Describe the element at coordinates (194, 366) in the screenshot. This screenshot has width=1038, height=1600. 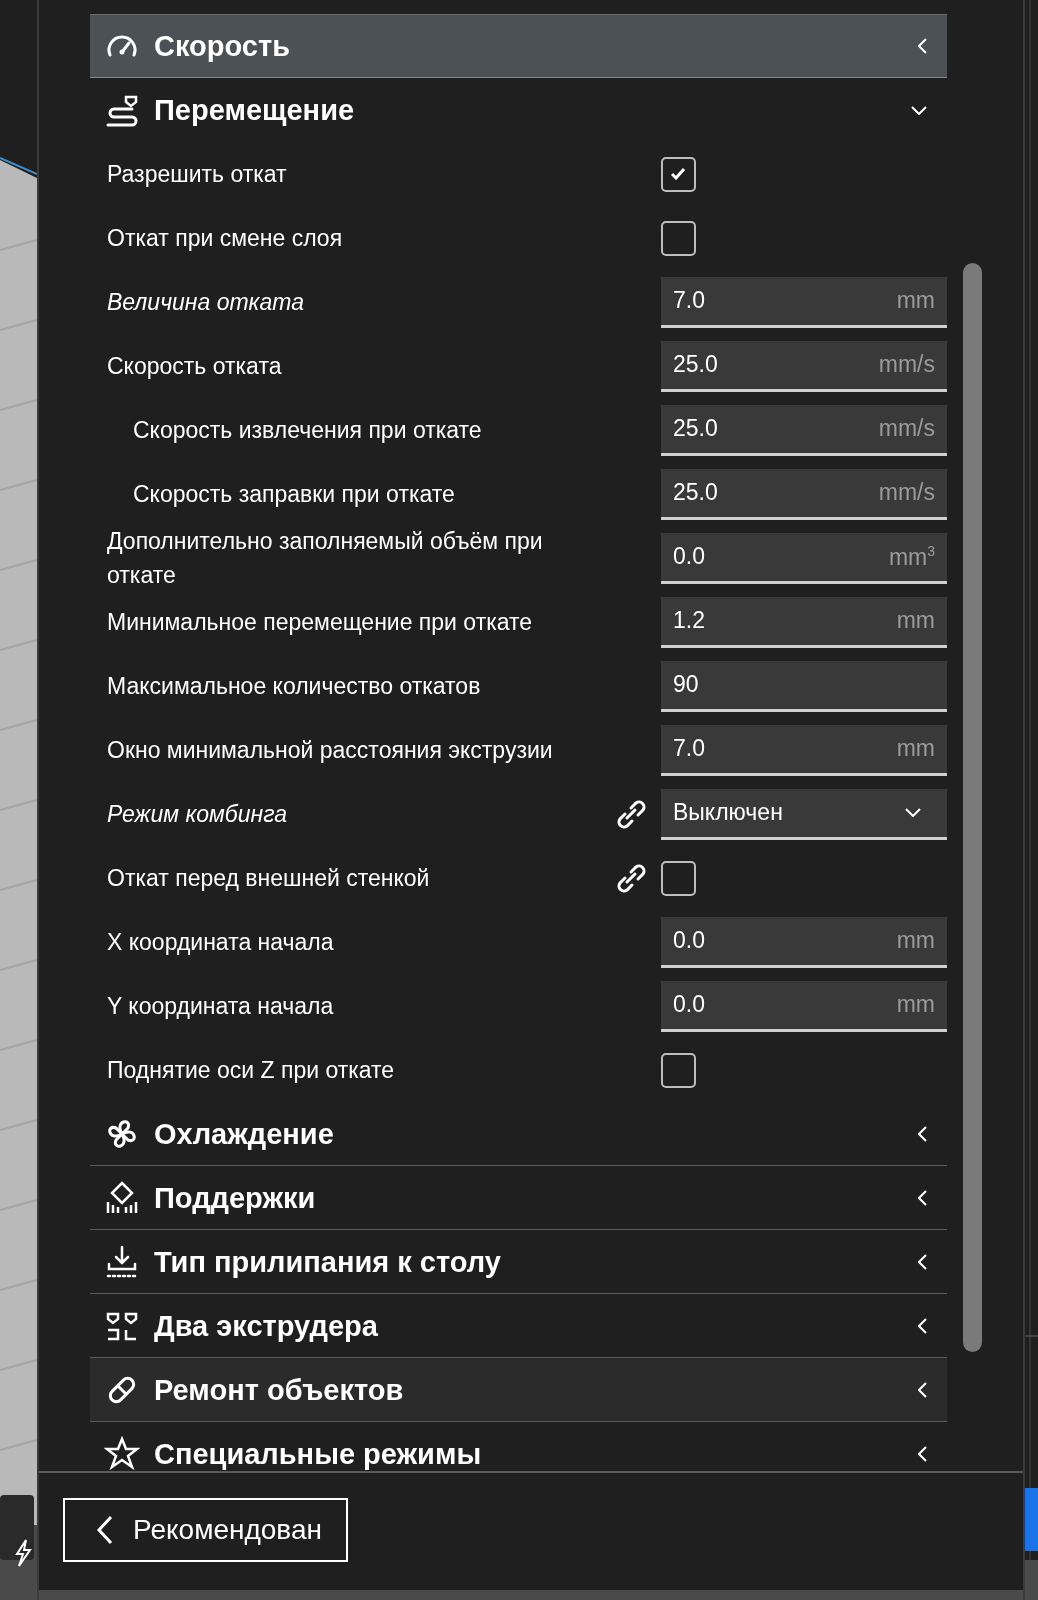
I see `setting-label: Скорость отката` at that location.